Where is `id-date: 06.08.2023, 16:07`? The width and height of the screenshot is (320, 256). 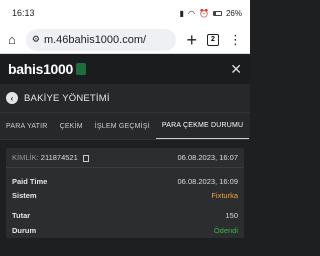 id-date: 06.08.2023, 16:07 is located at coordinates (207, 157).